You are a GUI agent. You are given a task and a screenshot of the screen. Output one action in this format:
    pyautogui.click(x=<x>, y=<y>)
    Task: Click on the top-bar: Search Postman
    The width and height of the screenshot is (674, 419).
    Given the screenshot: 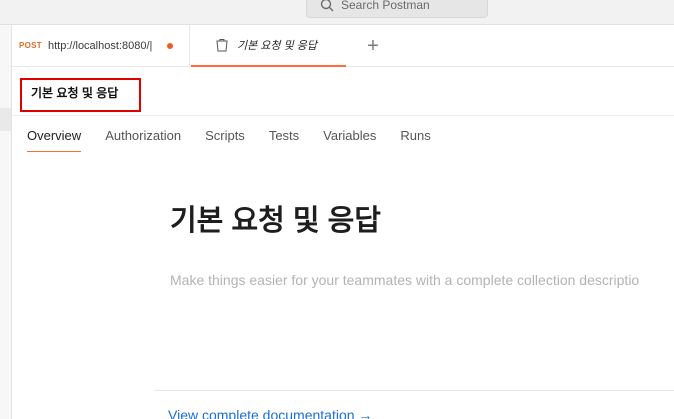 What is the action you would take?
    pyautogui.click(x=337, y=12)
    